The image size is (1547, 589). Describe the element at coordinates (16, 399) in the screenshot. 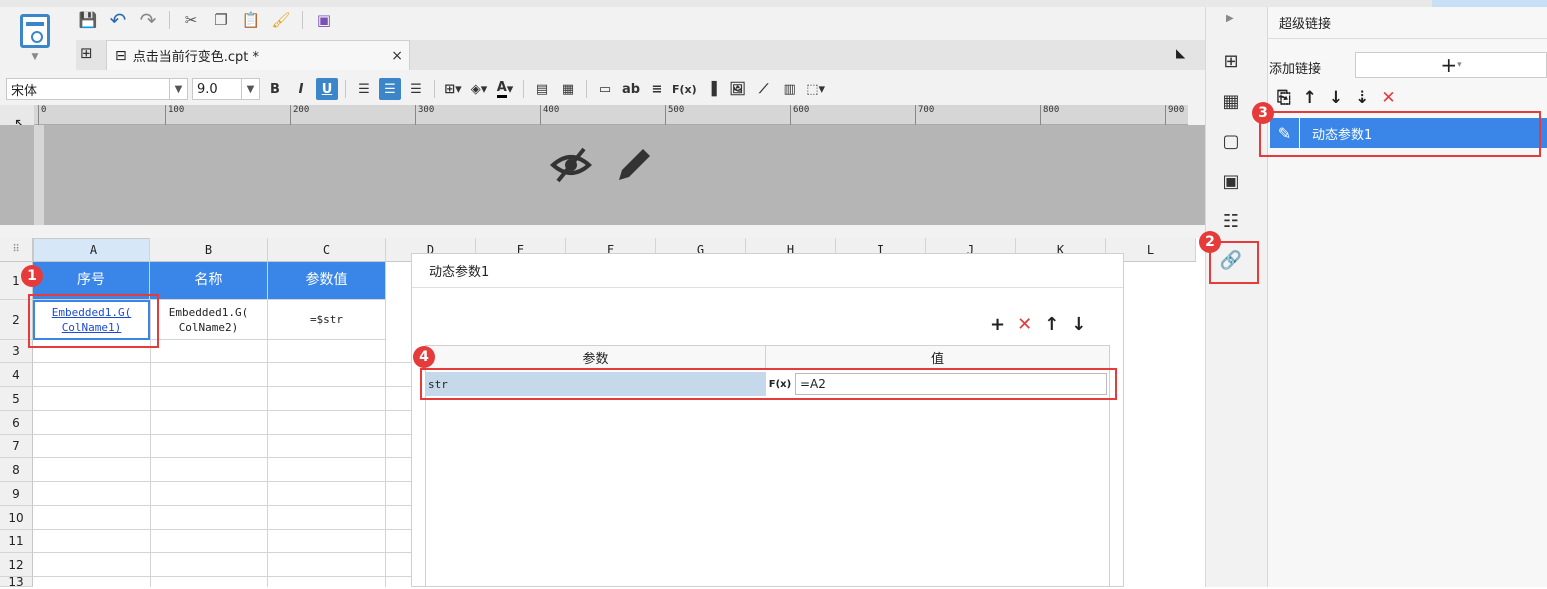

I see `row-header: 5` at that location.